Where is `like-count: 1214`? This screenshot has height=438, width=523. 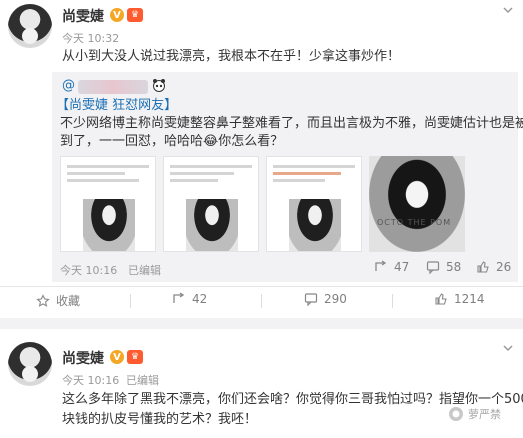
like-count: 1214 is located at coordinates (469, 299).